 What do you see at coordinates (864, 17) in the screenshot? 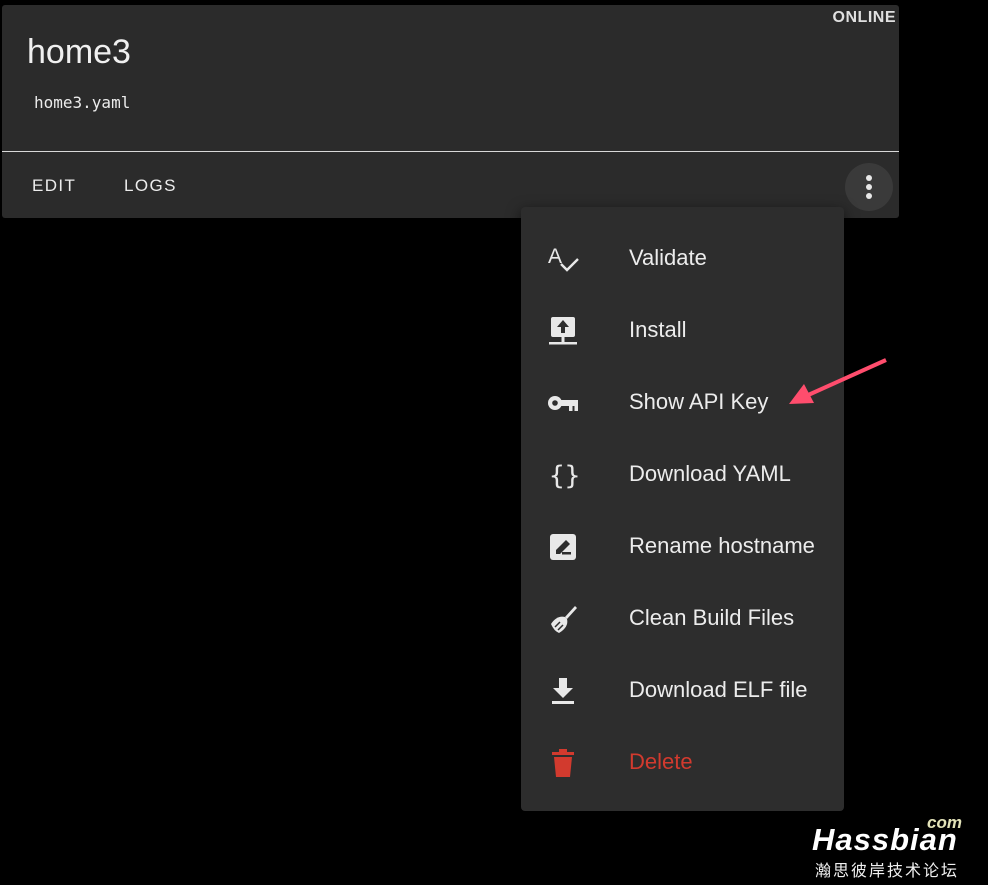
I see `status-badge: ONLINE` at bounding box center [864, 17].